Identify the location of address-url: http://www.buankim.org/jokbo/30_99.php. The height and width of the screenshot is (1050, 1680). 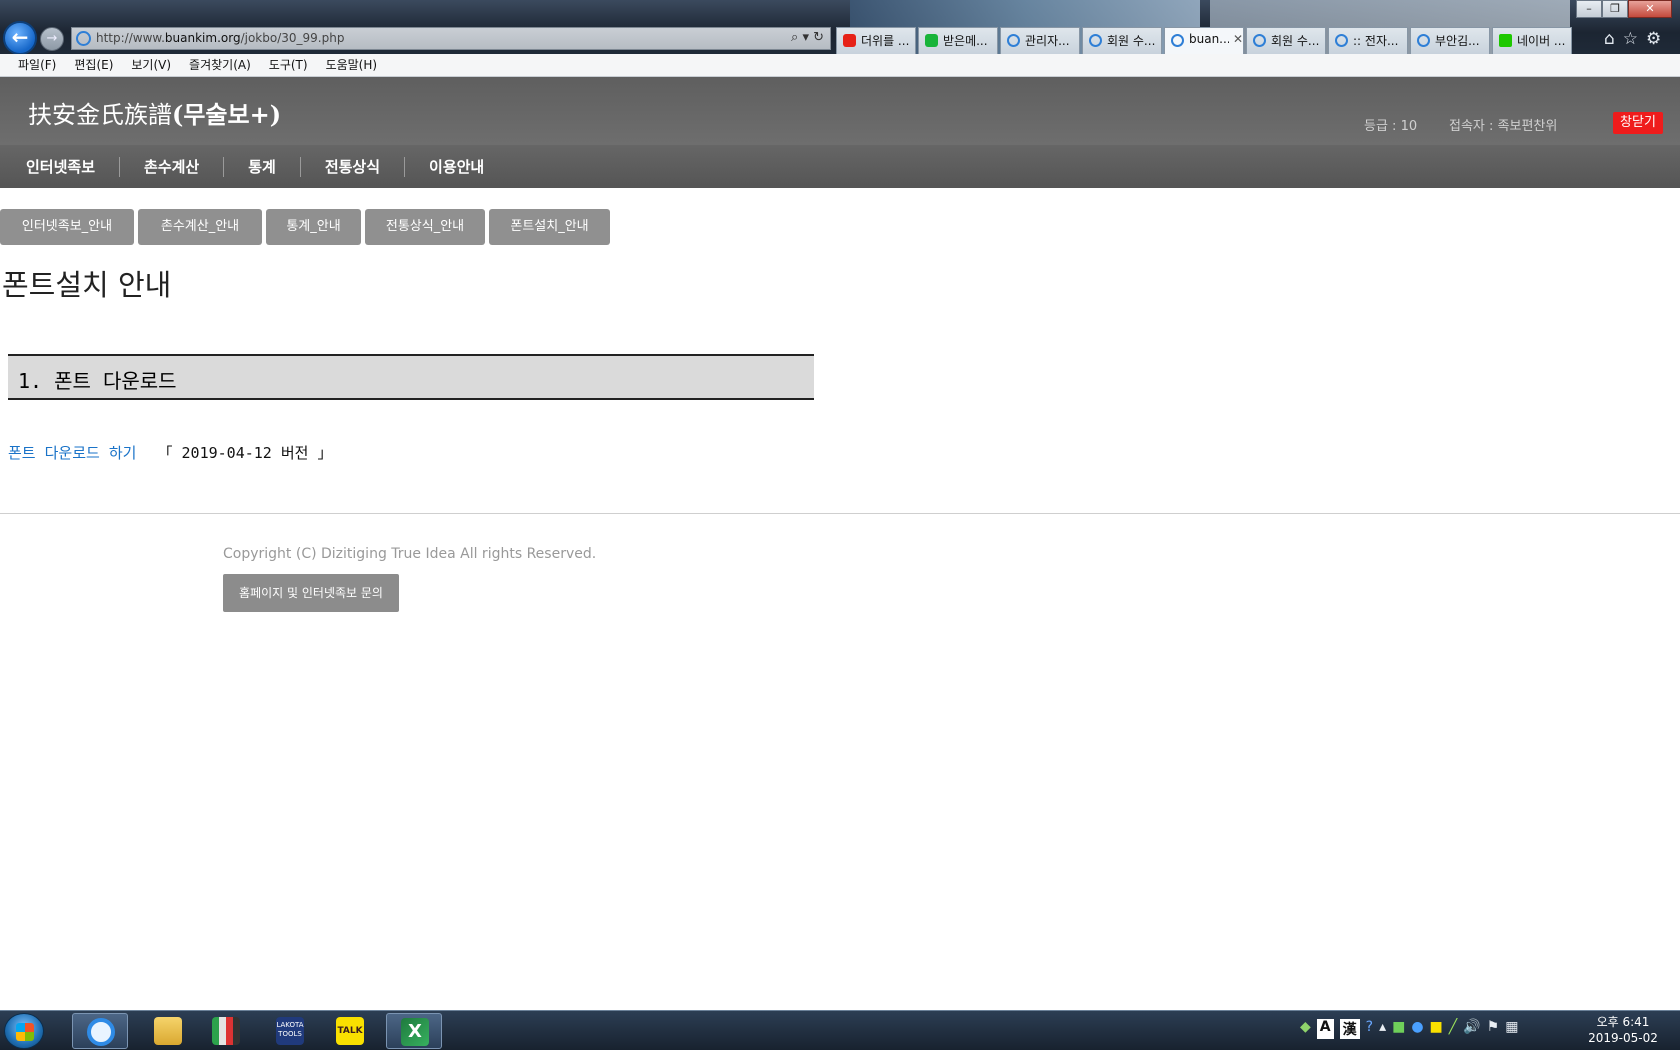
(220, 38).